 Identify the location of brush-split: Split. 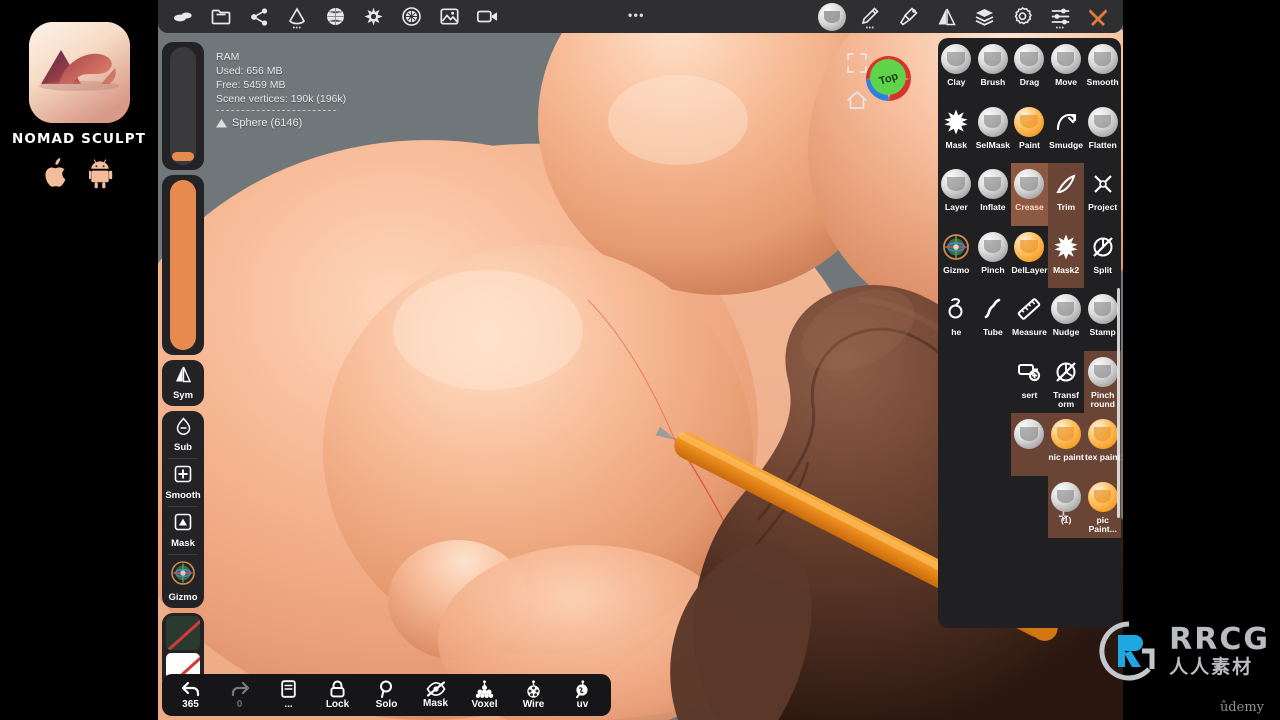
(1102, 257).